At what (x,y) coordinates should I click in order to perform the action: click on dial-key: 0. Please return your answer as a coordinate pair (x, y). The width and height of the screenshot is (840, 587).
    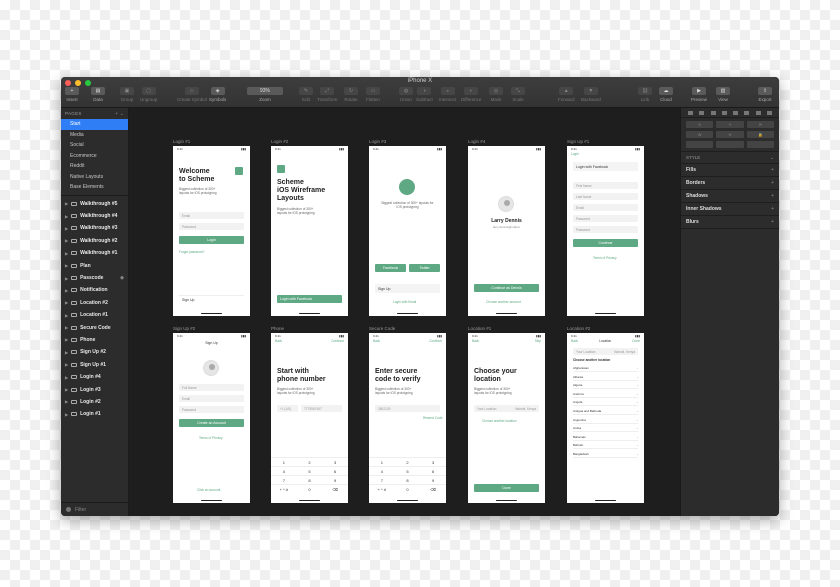
    Looking at the image, I should click on (407, 488).